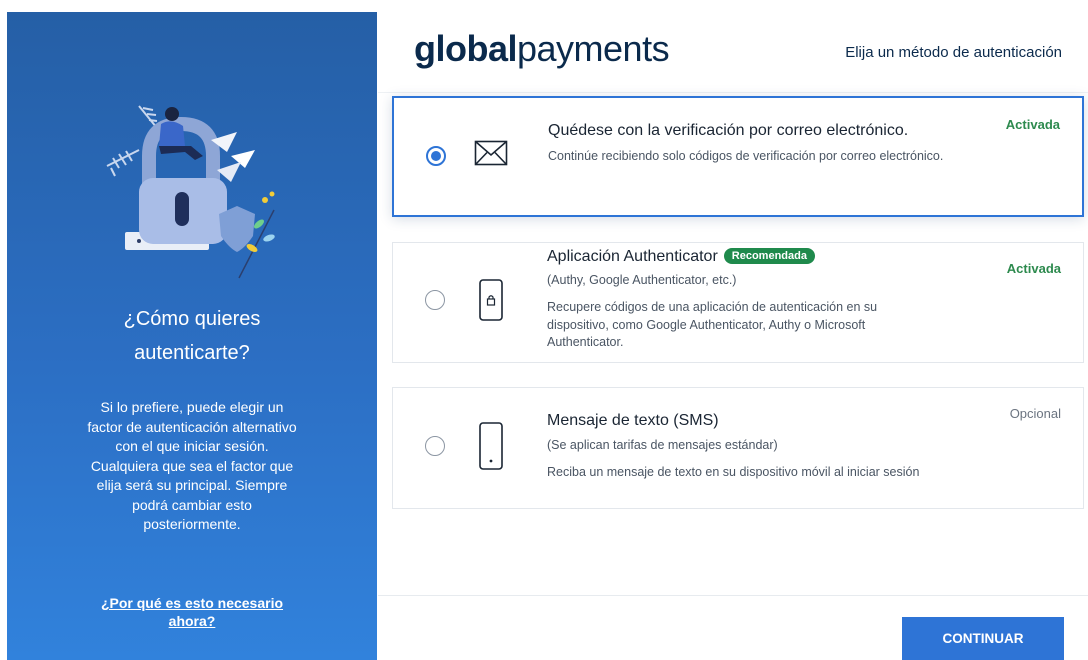 The image size is (1088, 660). I want to click on phone-lock-icon, so click(491, 300).